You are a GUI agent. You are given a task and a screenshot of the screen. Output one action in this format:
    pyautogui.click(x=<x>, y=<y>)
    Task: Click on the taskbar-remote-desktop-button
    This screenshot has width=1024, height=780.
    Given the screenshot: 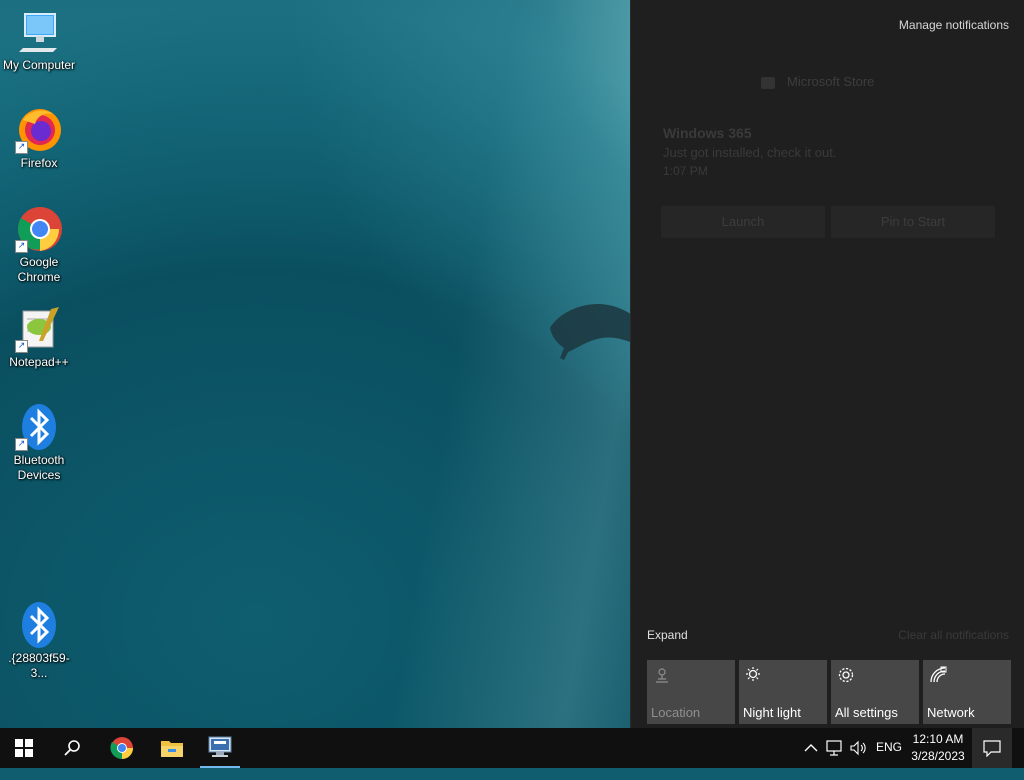 What is the action you would take?
    pyautogui.click(x=220, y=748)
    